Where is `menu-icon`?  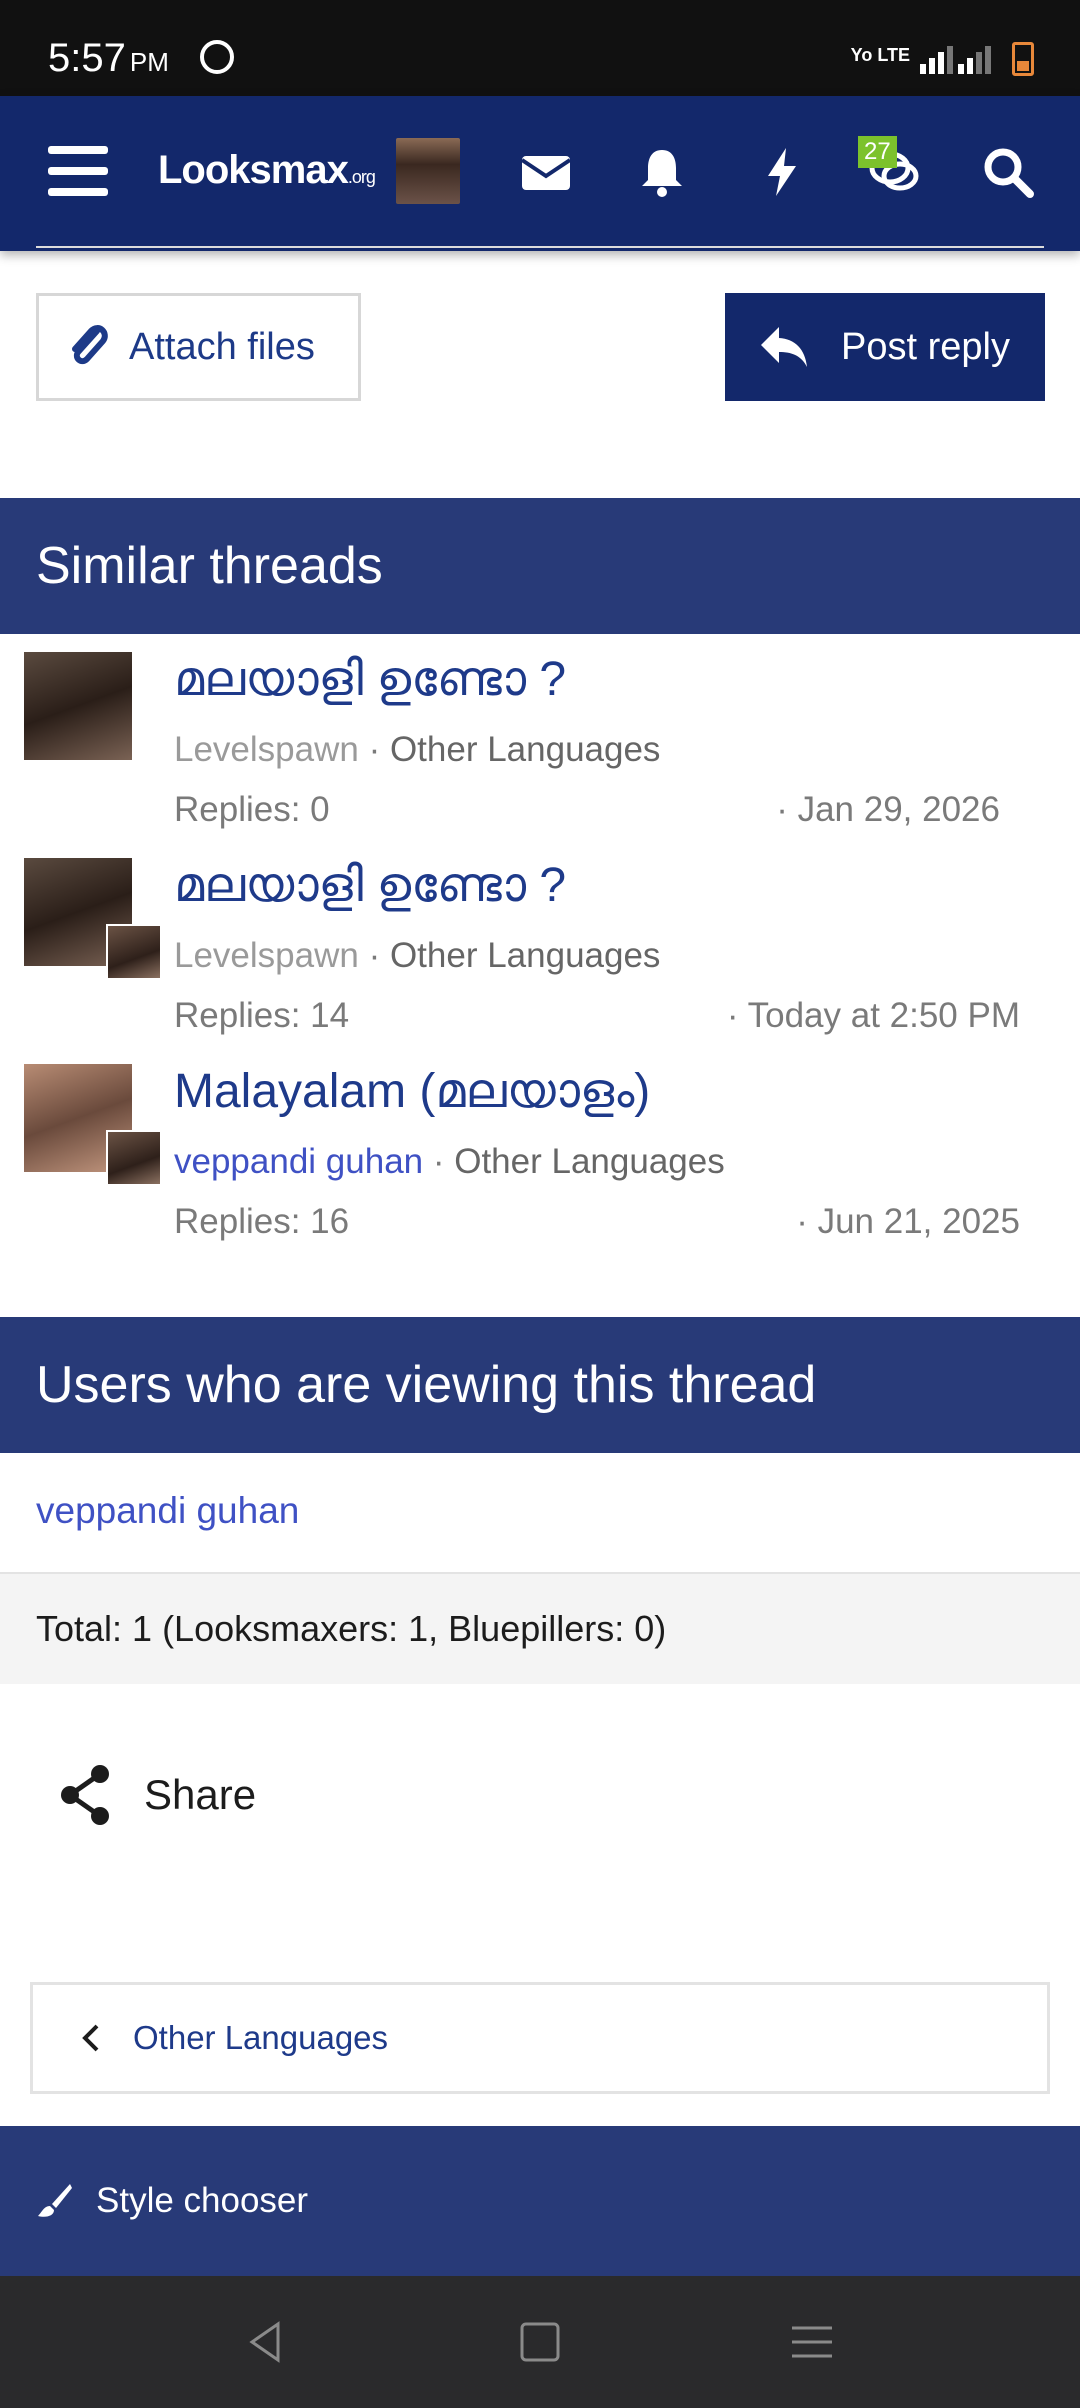
menu-icon is located at coordinates (78, 171).